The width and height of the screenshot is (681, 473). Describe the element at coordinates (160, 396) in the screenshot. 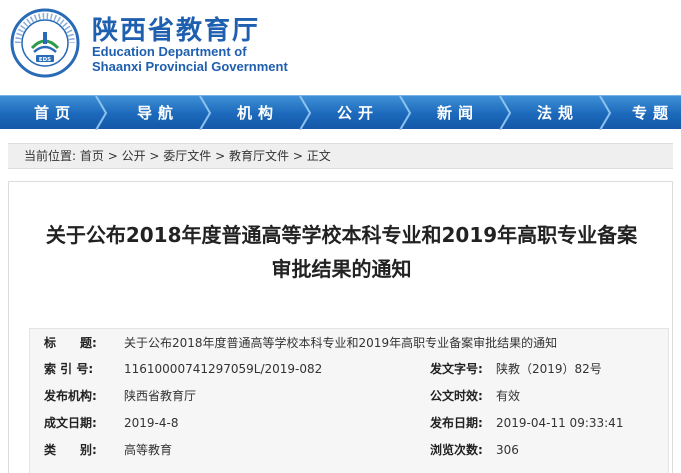

I see `meta-issuer-value: 陕西省教育厅` at that location.